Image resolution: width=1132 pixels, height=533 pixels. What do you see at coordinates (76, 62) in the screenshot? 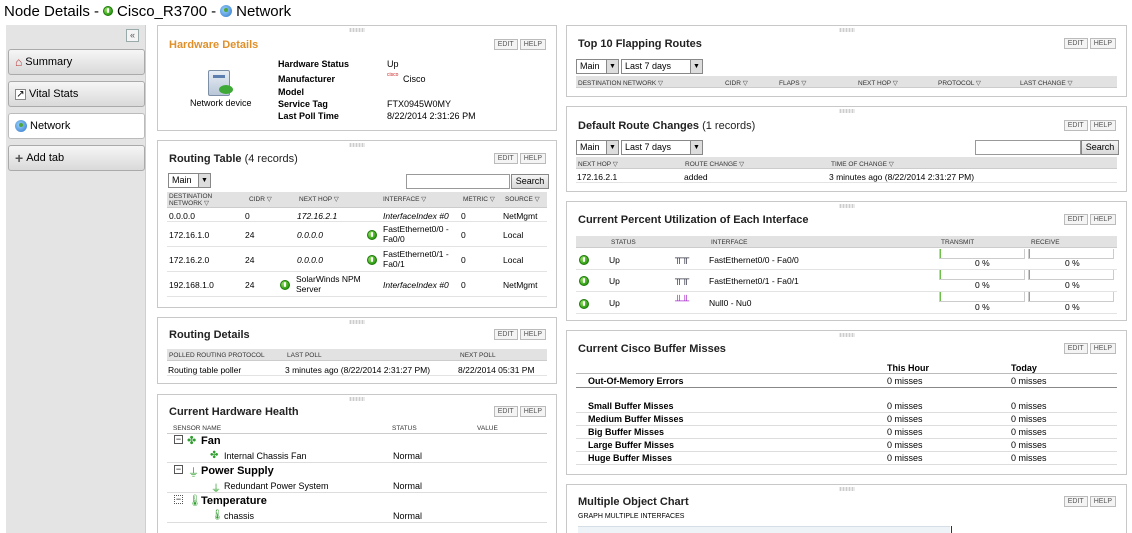
I see `tab-summary: ⌂ Summary` at bounding box center [76, 62].